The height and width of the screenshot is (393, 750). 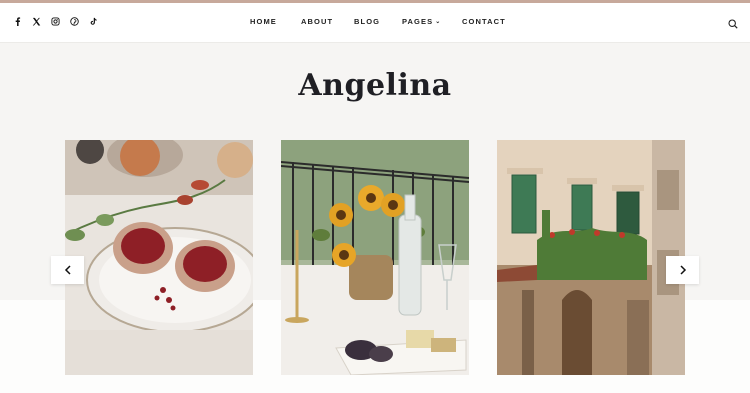 I want to click on site-header: Home About Blog Pages ⌄ Contact, so click(x=375, y=23).